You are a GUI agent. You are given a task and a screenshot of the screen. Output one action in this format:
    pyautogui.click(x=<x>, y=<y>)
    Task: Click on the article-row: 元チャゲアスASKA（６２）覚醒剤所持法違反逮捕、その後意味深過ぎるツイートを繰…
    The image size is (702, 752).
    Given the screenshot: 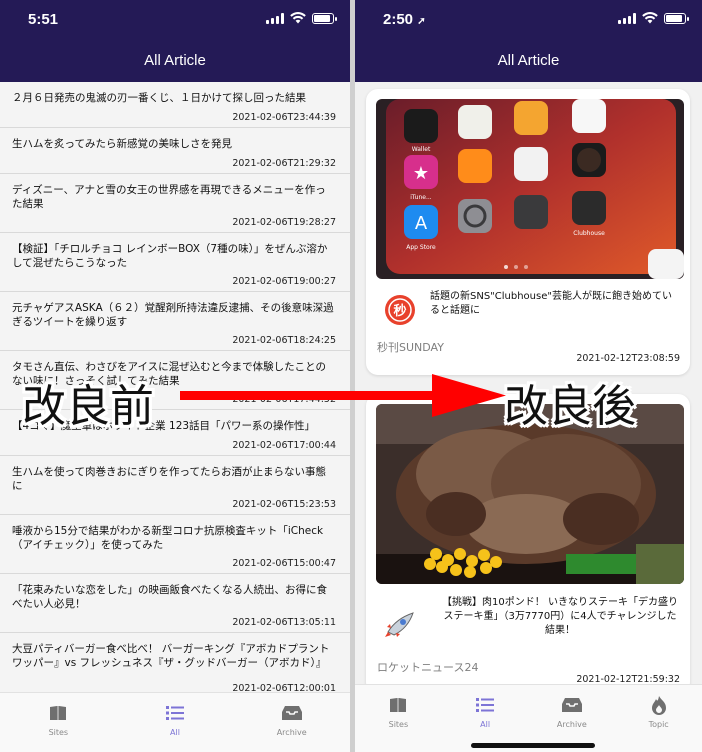 What is the action you would take?
    pyautogui.click(x=175, y=321)
    